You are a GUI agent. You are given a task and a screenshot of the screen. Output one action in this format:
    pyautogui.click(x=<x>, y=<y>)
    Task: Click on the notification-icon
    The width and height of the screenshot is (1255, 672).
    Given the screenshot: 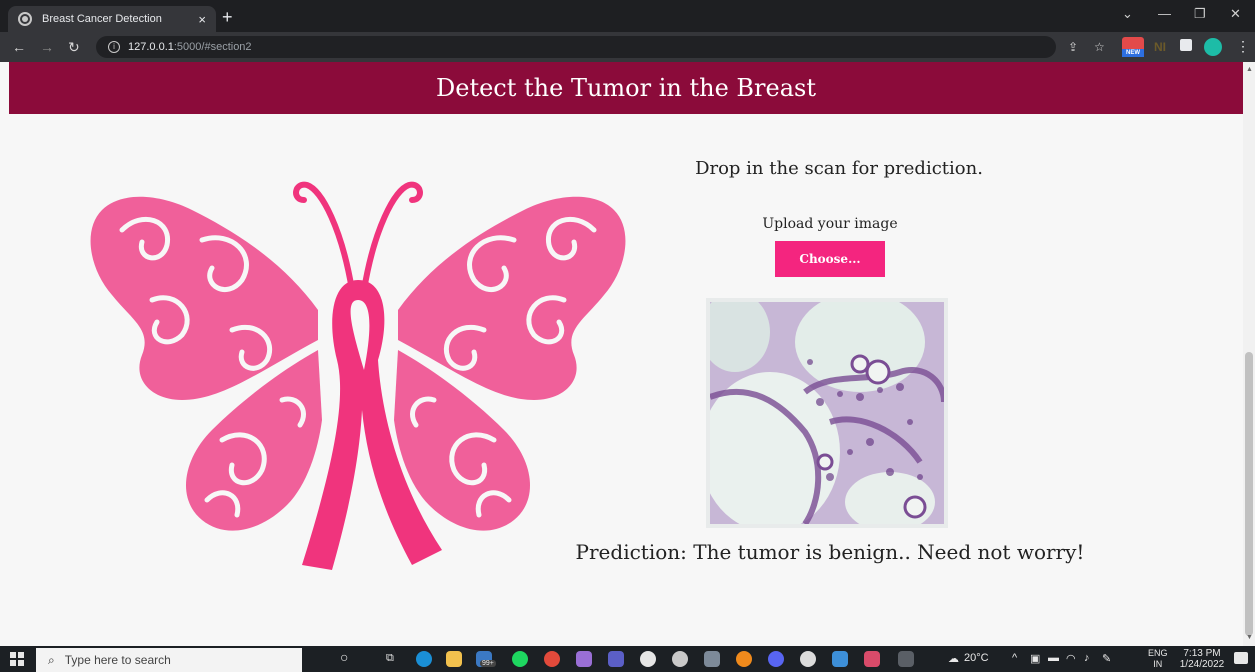 What is the action you would take?
    pyautogui.click(x=1241, y=658)
    